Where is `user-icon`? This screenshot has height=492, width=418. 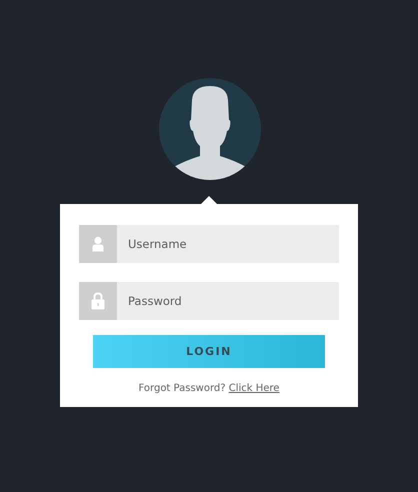 user-icon is located at coordinates (98, 244).